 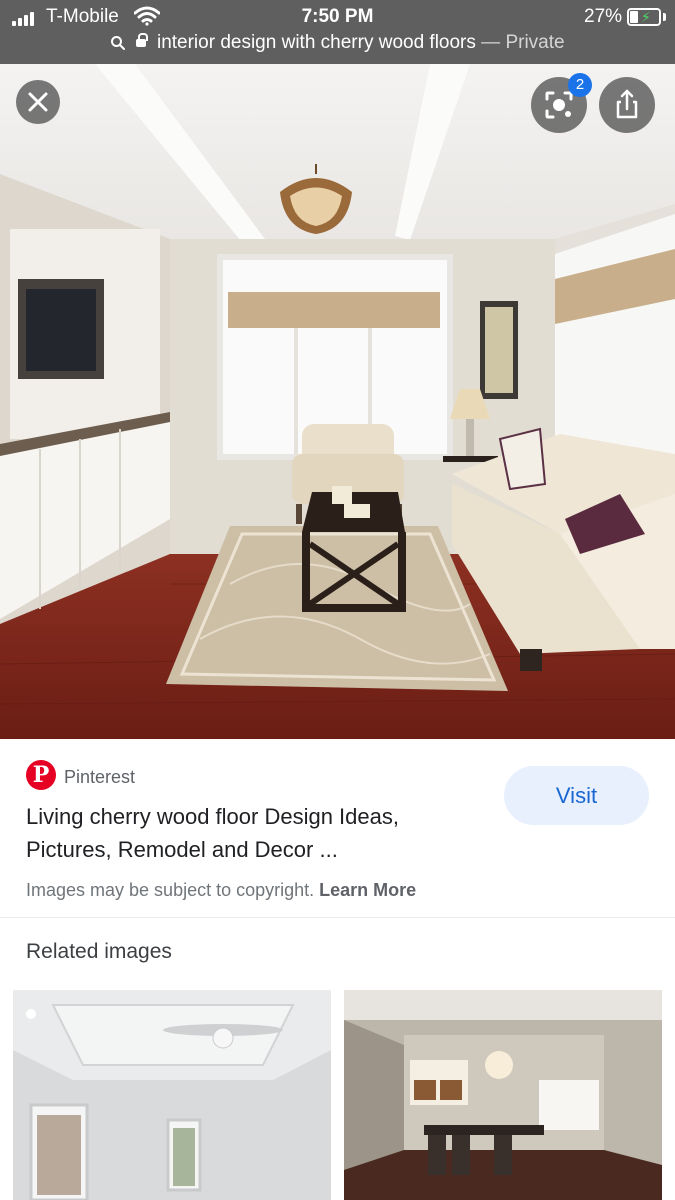 I want to click on learn-more-link: Learn More, so click(x=367, y=890).